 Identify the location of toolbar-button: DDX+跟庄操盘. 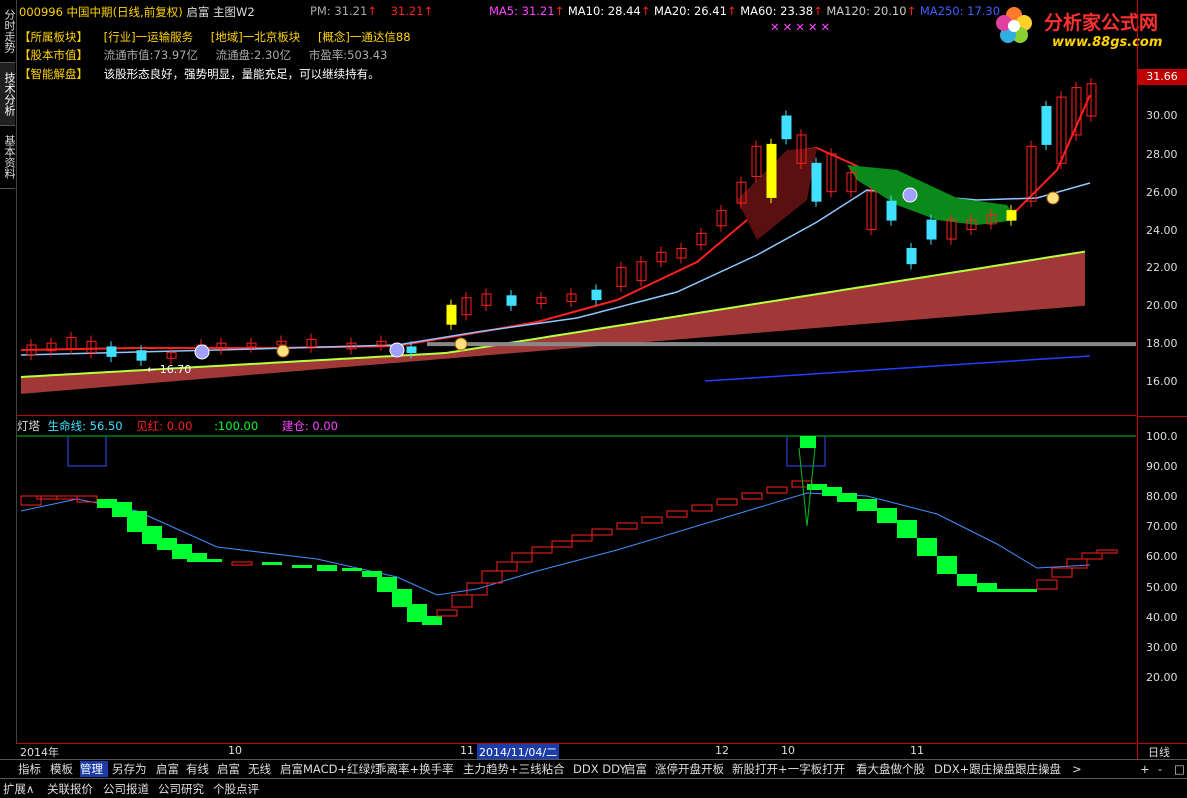
(974, 769).